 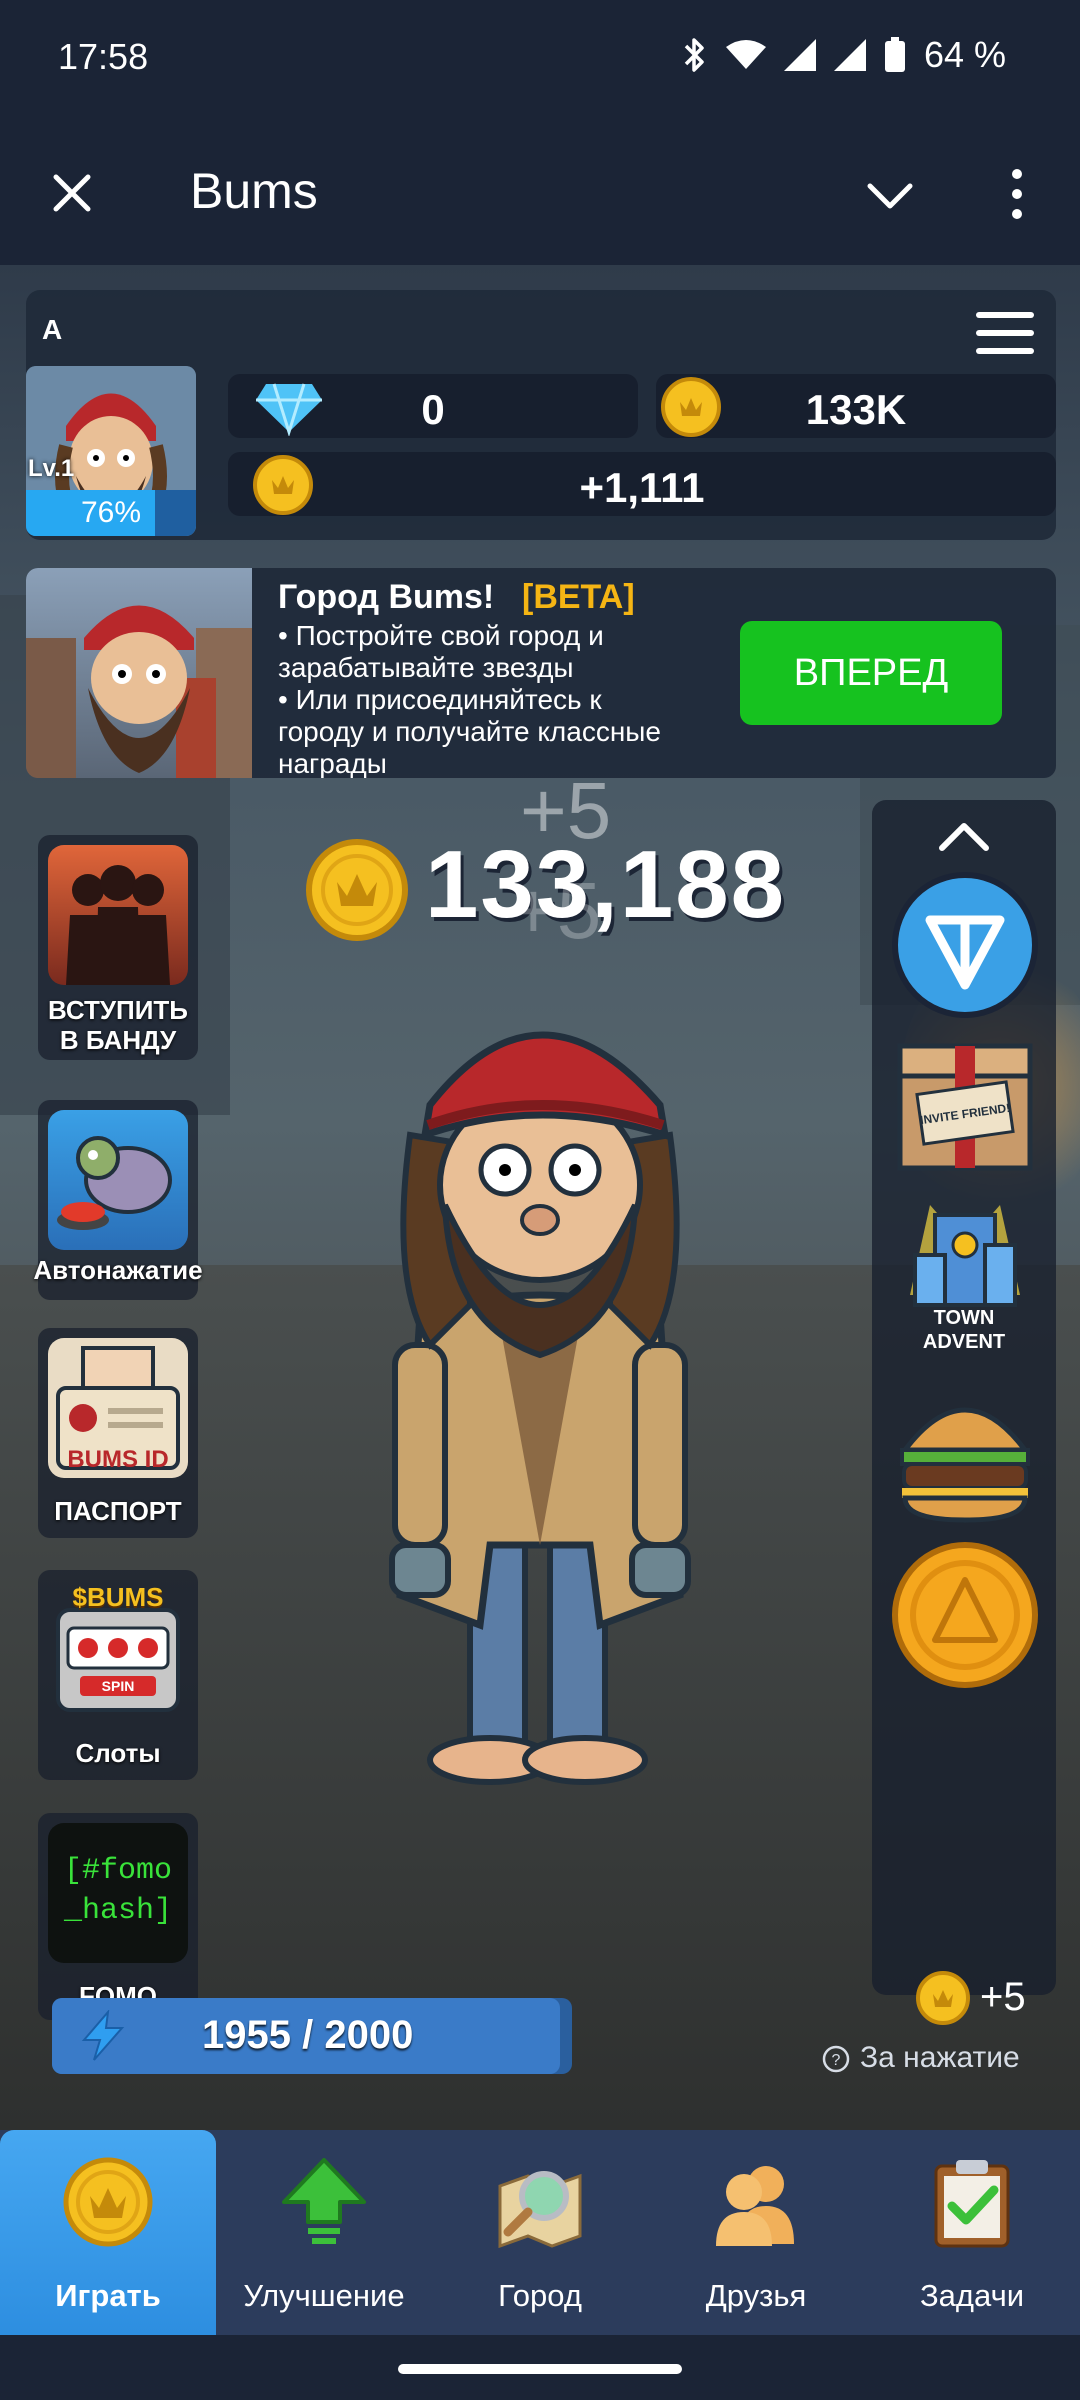 I want to click on home-indicator, so click(x=540, y=2369).